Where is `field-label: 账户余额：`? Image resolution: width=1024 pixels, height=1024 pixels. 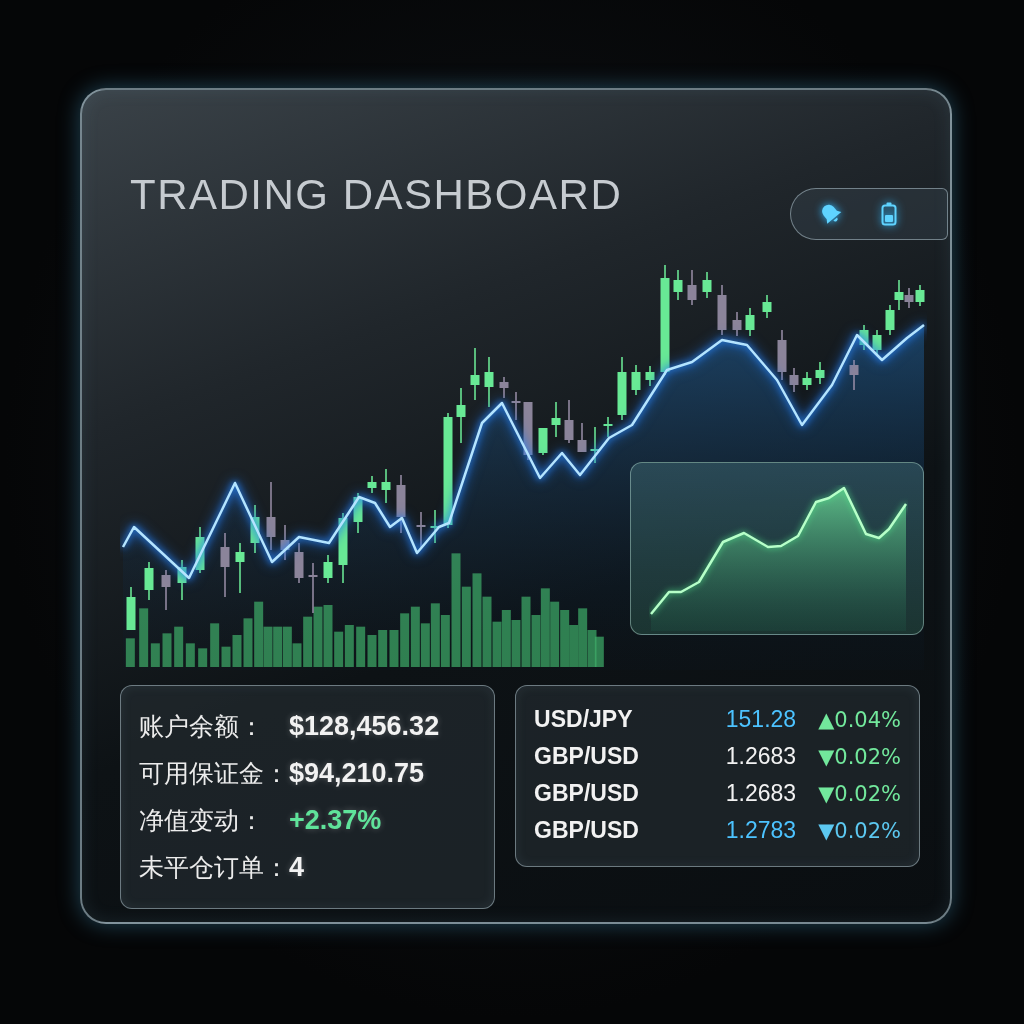
field-label: 账户余额： is located at coordinates (202, 726).